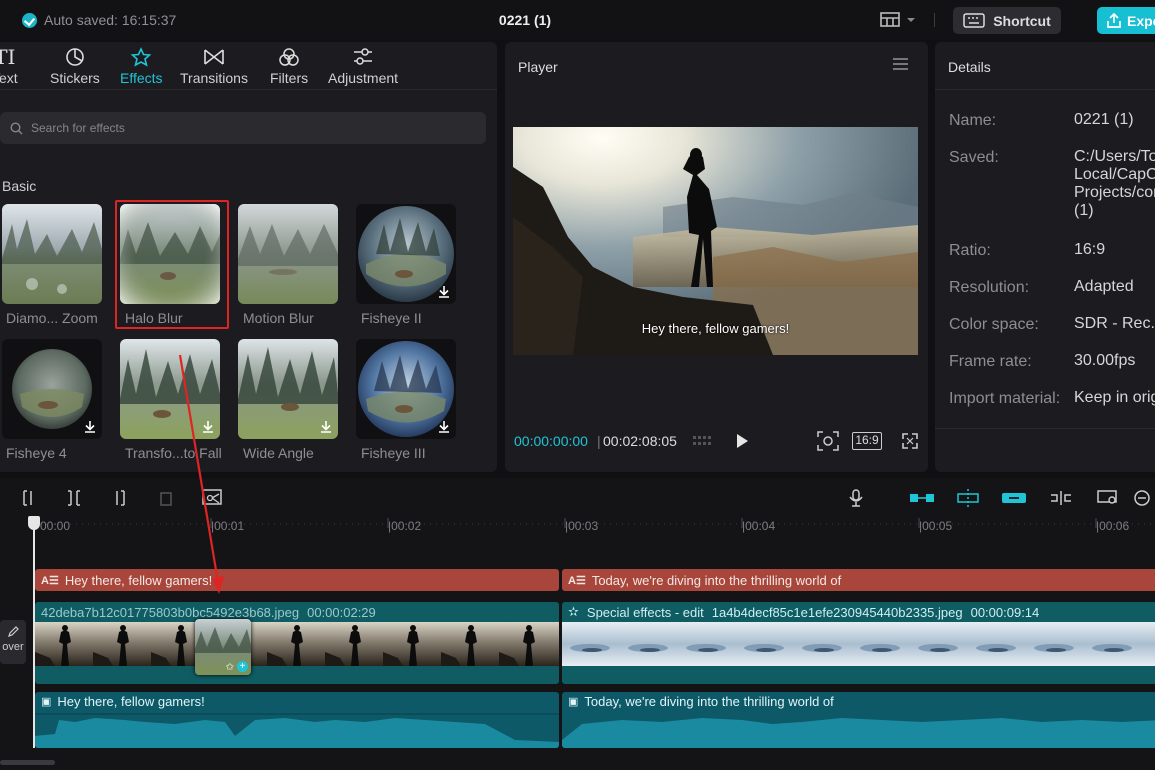 This screenshot has width=1155, height=770. Describe the element at coordinates (705, 441) in the screenshot. I see `waveform-icon` at that location.